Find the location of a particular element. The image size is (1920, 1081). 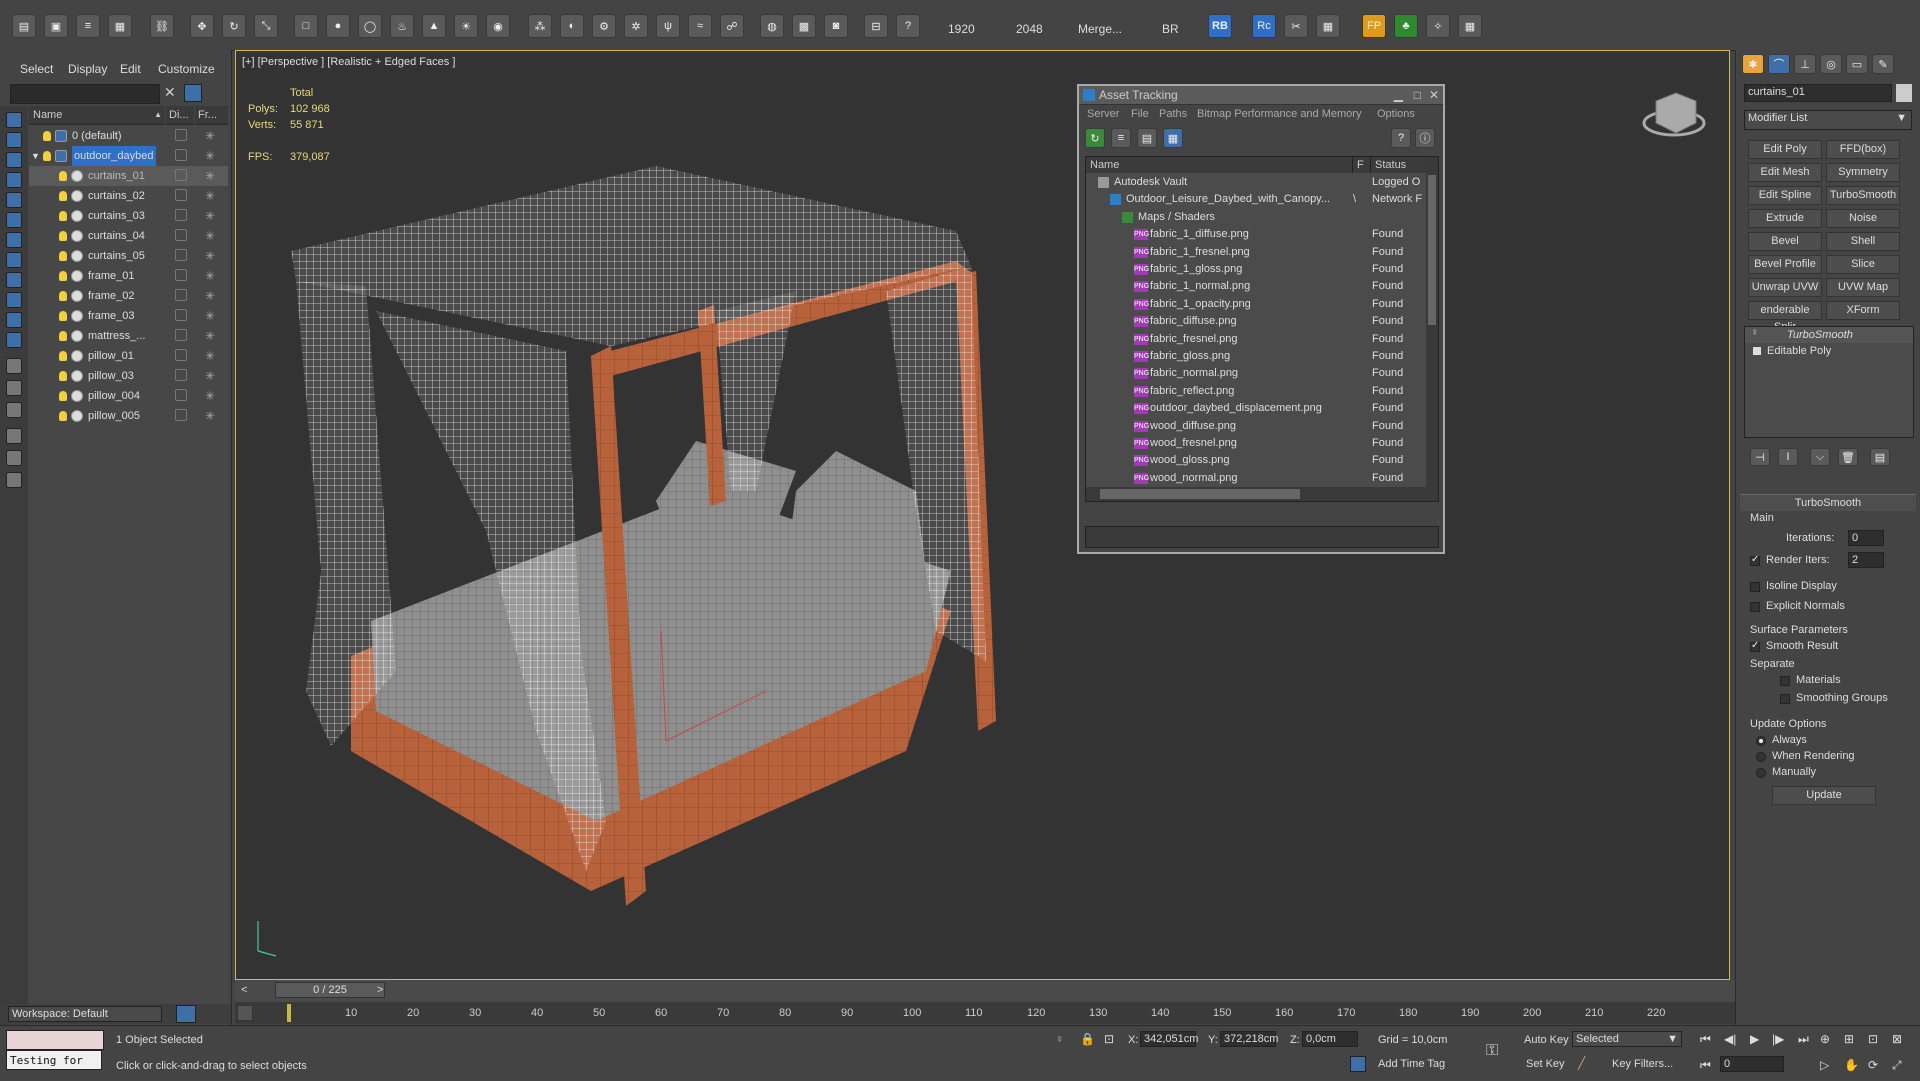

asset-menu-server: Server is located at coordinates (1103, 114).